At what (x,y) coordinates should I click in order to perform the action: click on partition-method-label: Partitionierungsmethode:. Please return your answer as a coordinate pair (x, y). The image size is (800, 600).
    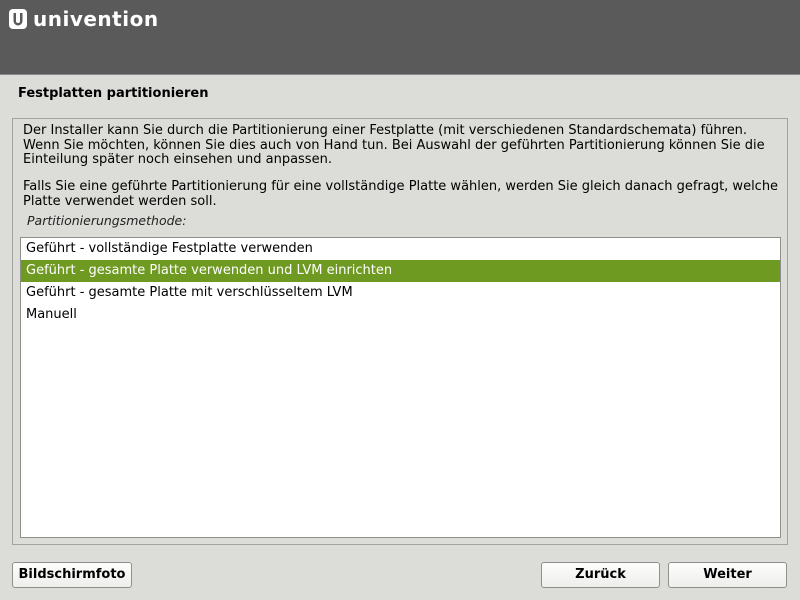
    Looking at the image, I should click on (107, 220).